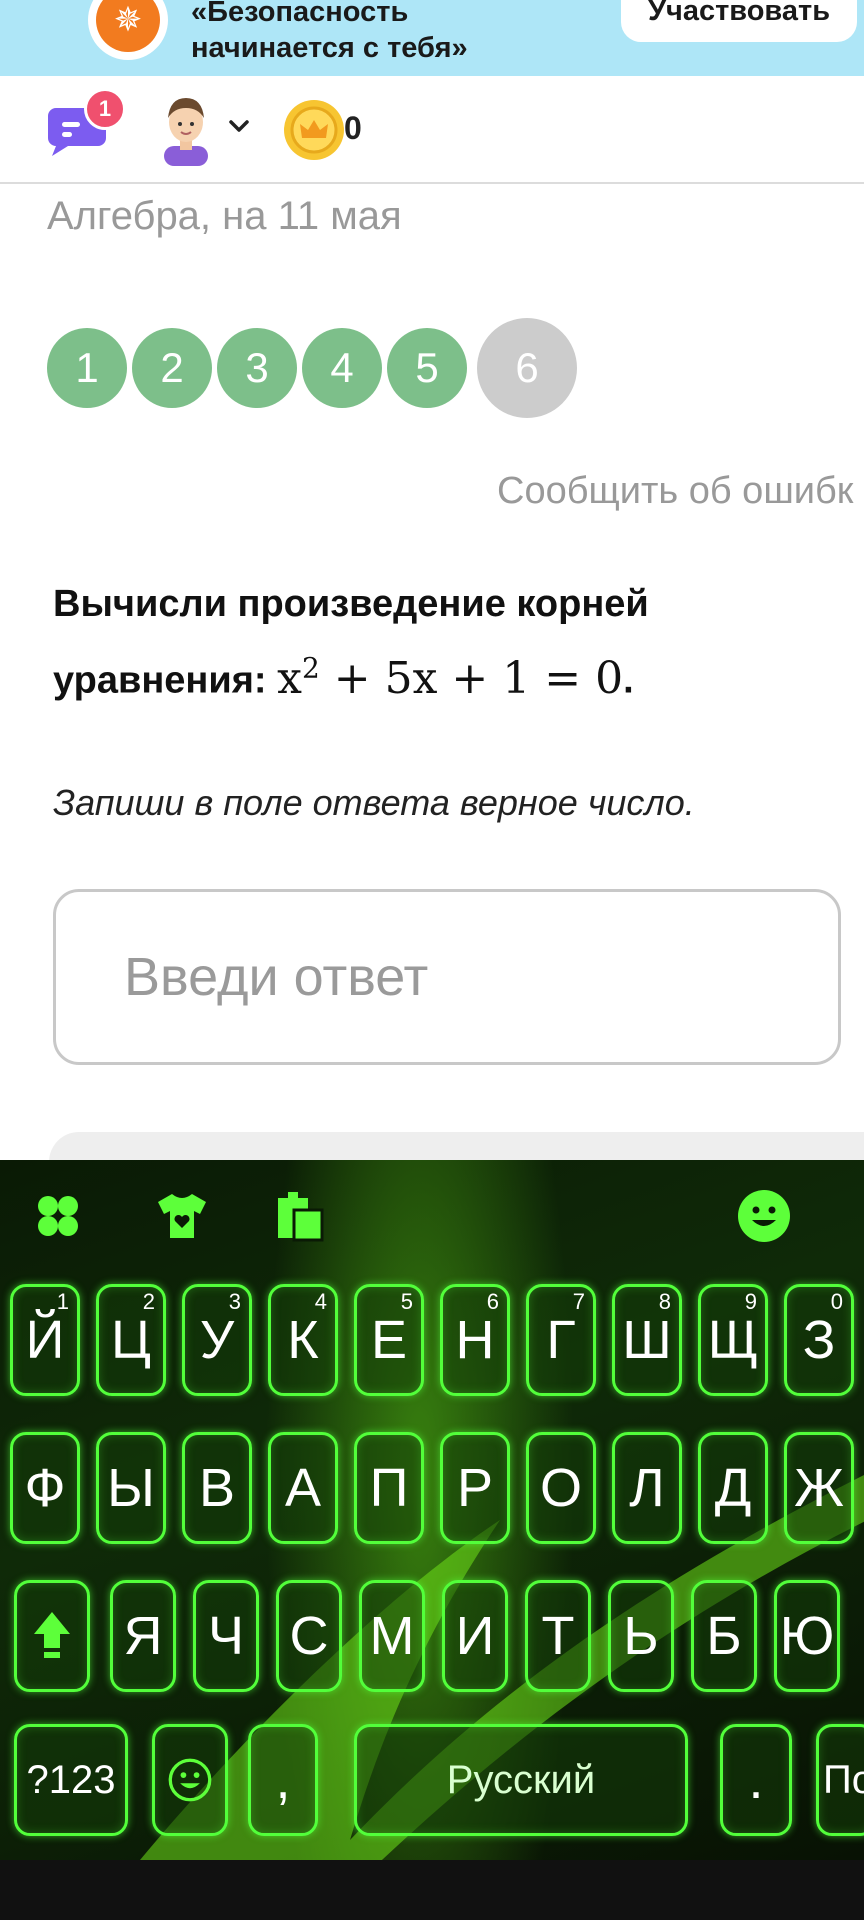 The image size is (864, 1920). What do you see at coordinates (58, 1216) in the screenshot?
I see `clover-icon` at bounding box center [58, 1216].